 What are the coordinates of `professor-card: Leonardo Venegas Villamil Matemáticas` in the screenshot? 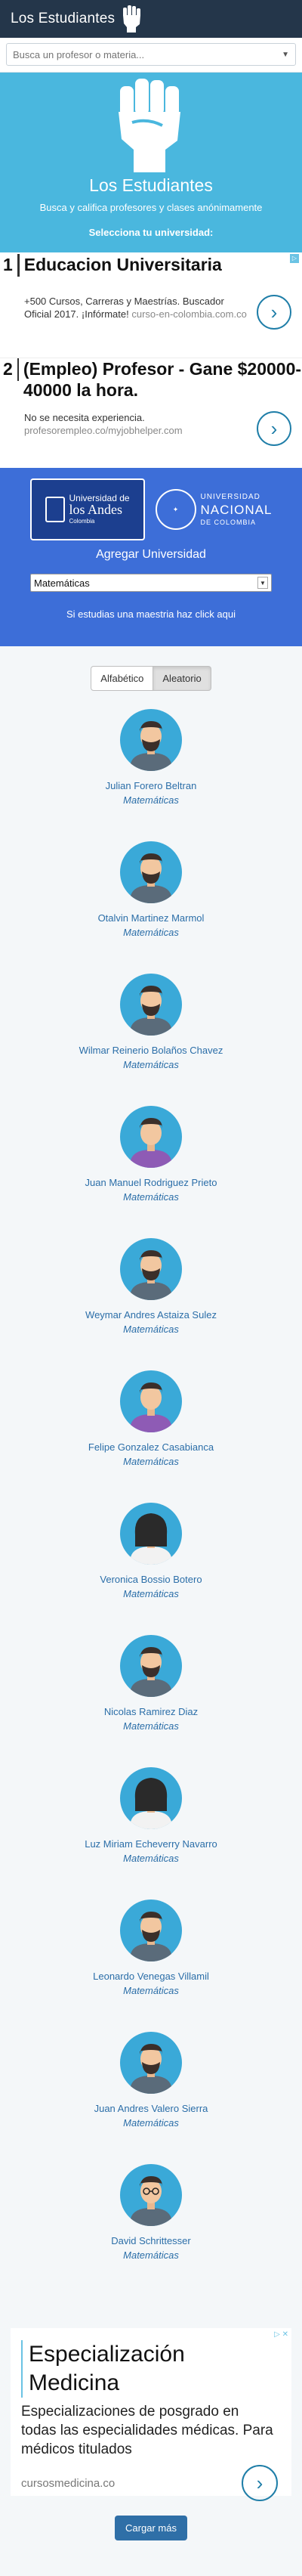 It's located at (151, 1952).